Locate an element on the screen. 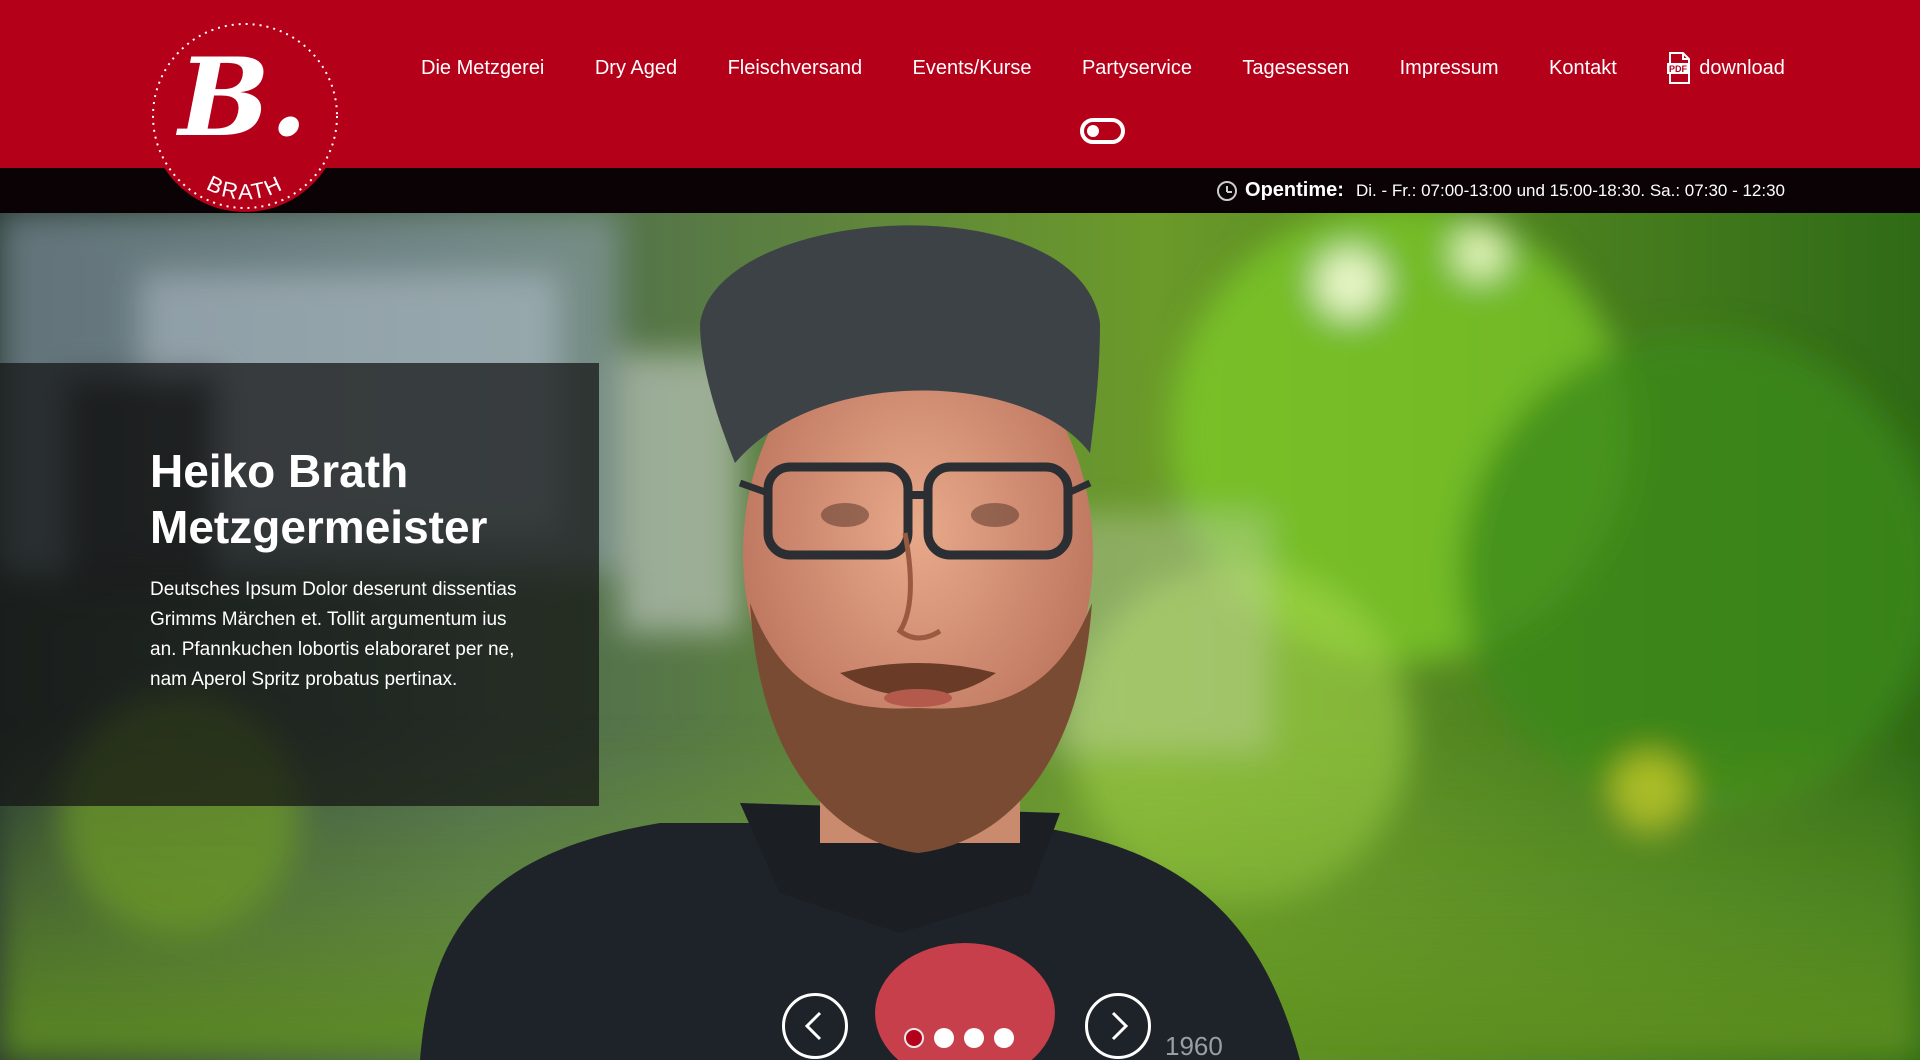  nav-item-tagesessen: Tagesessen is located at coordinates (1295, 68).